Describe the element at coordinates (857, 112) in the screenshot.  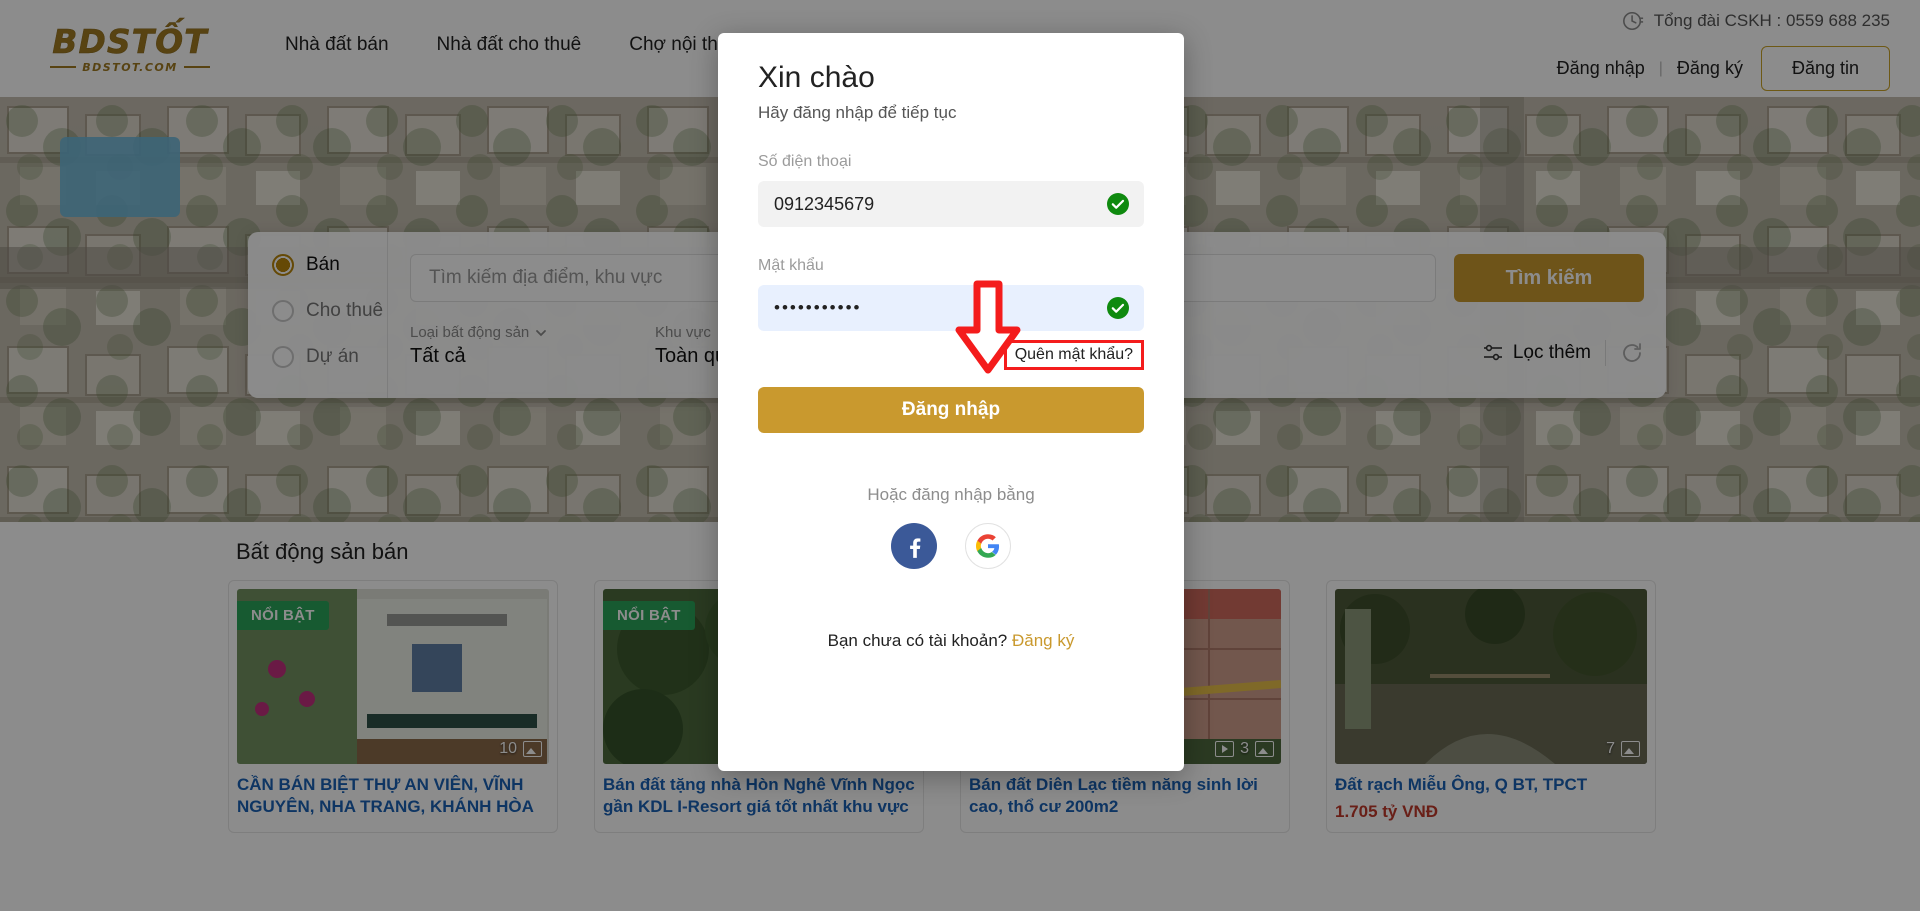
I see `modal-subtitle: Hãy đăng nhập để tiếp tục` at that location.